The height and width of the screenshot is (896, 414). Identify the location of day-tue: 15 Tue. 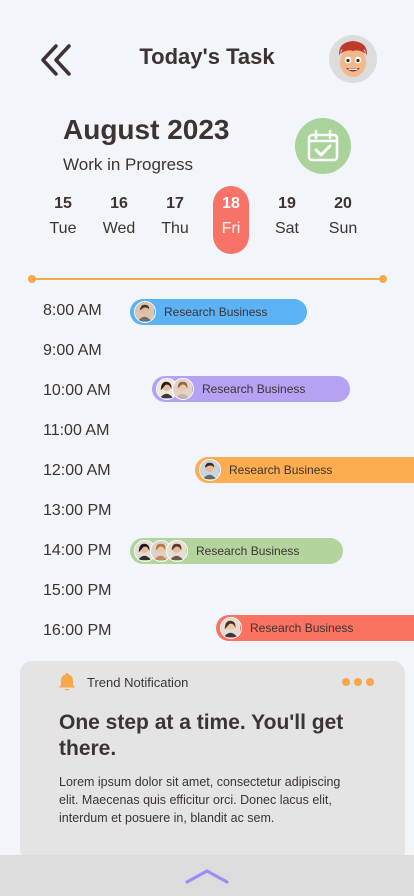
(63, 220).